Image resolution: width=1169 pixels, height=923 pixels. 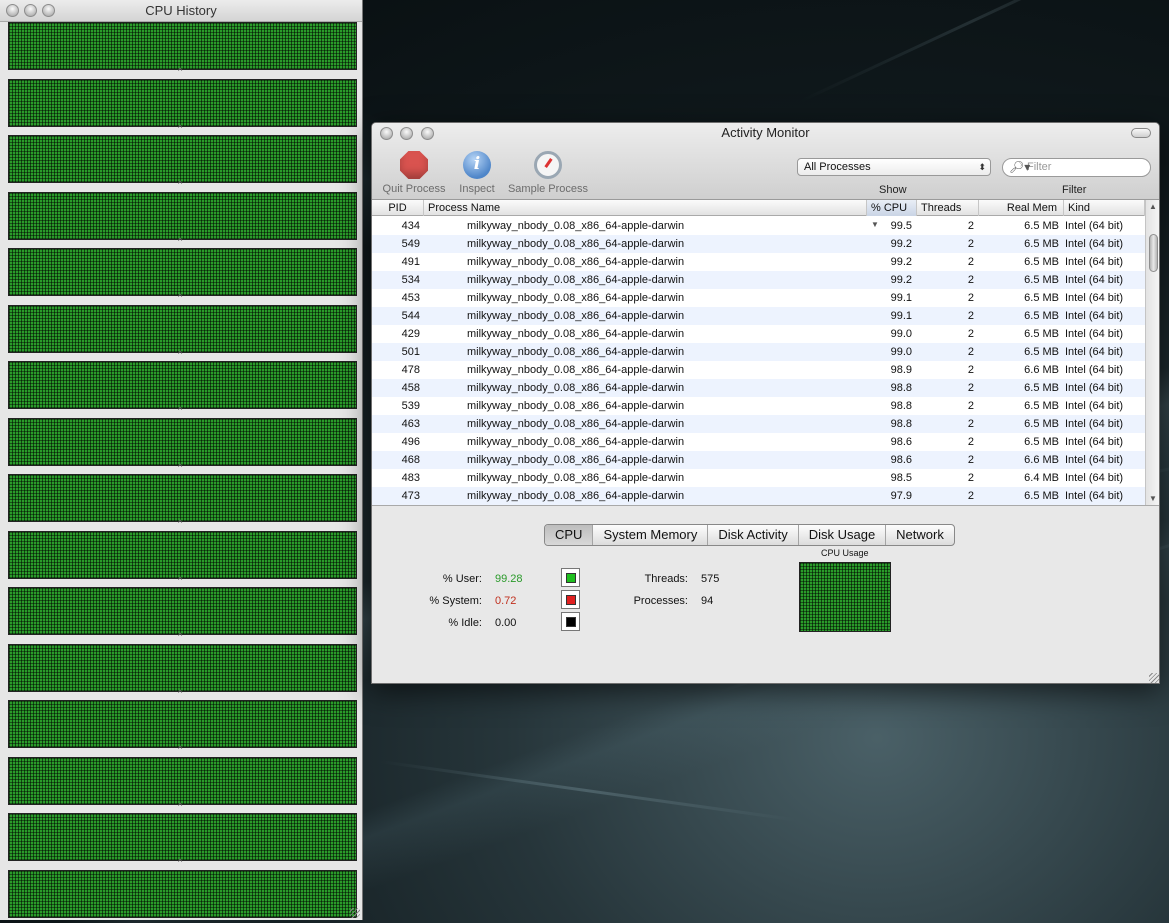 What do you see at coordinates (414, 165) in the screenshot?
I see `stop-sign-icon` at bounding box center [414, 165].